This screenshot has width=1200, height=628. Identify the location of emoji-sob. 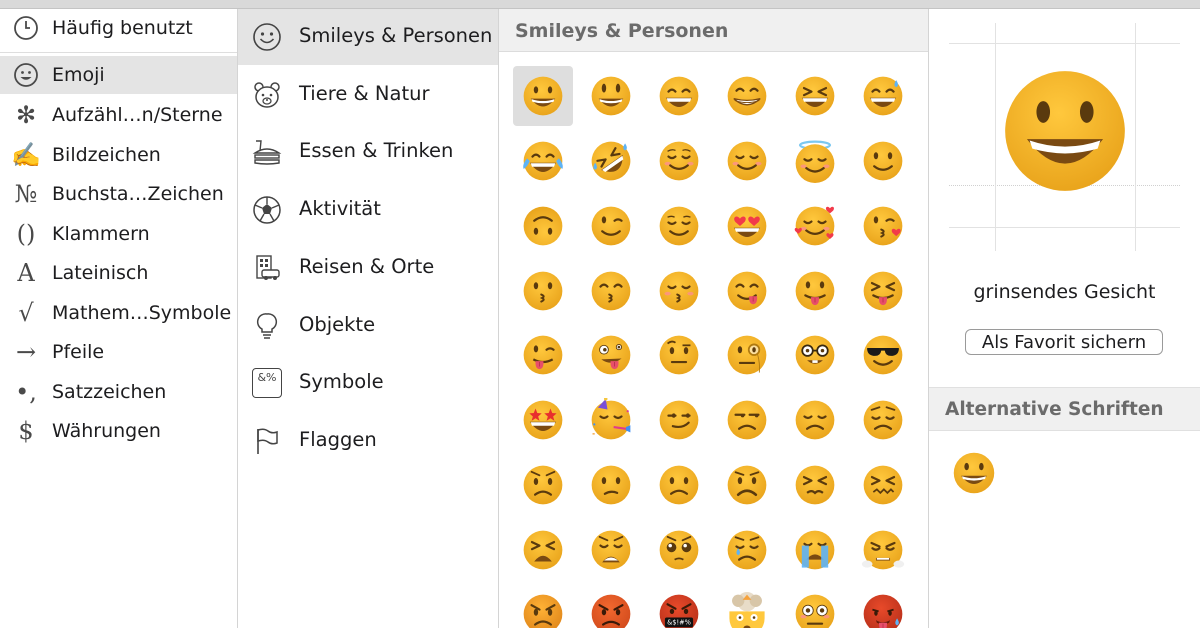
(815, 550).